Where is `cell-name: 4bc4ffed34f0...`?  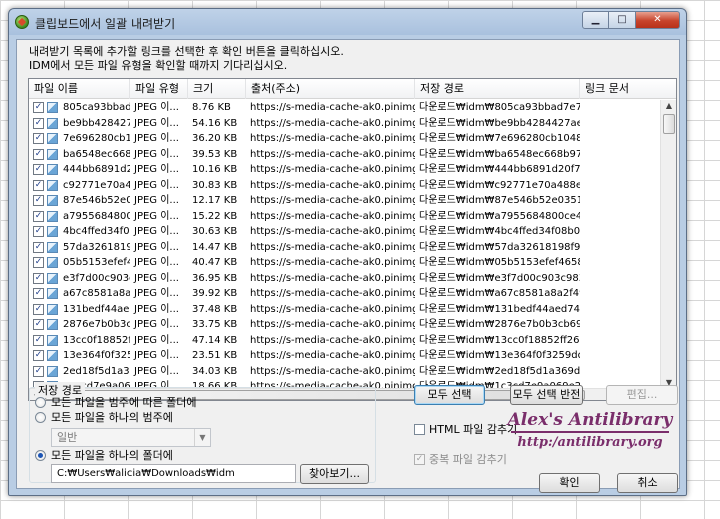 cell-name: 4bc4ffed34f0... is located at coordinates (96, 231).